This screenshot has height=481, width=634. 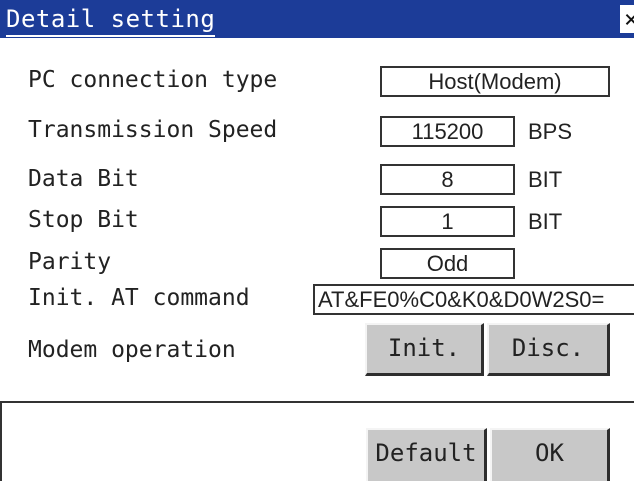 I want to click on close-icon: ×, so click(x=627, y=19).